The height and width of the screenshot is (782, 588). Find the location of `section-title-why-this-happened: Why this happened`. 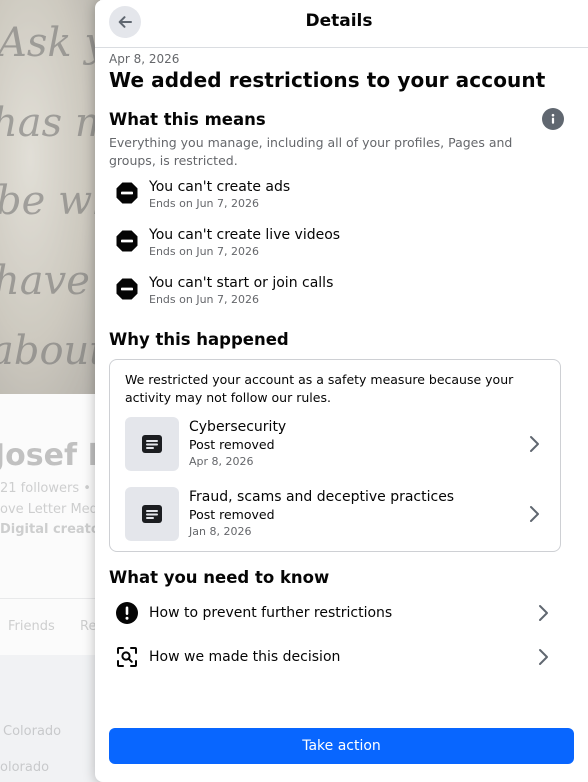

section-title-why-this-happened: Why this happened is located at coordinates (199, 339).